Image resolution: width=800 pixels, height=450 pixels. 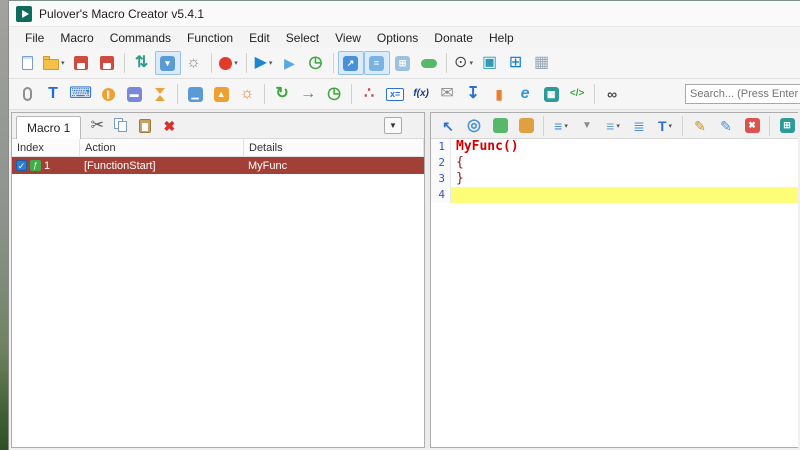 I want to click on record-button: ▾, so click(x=229, y=63).